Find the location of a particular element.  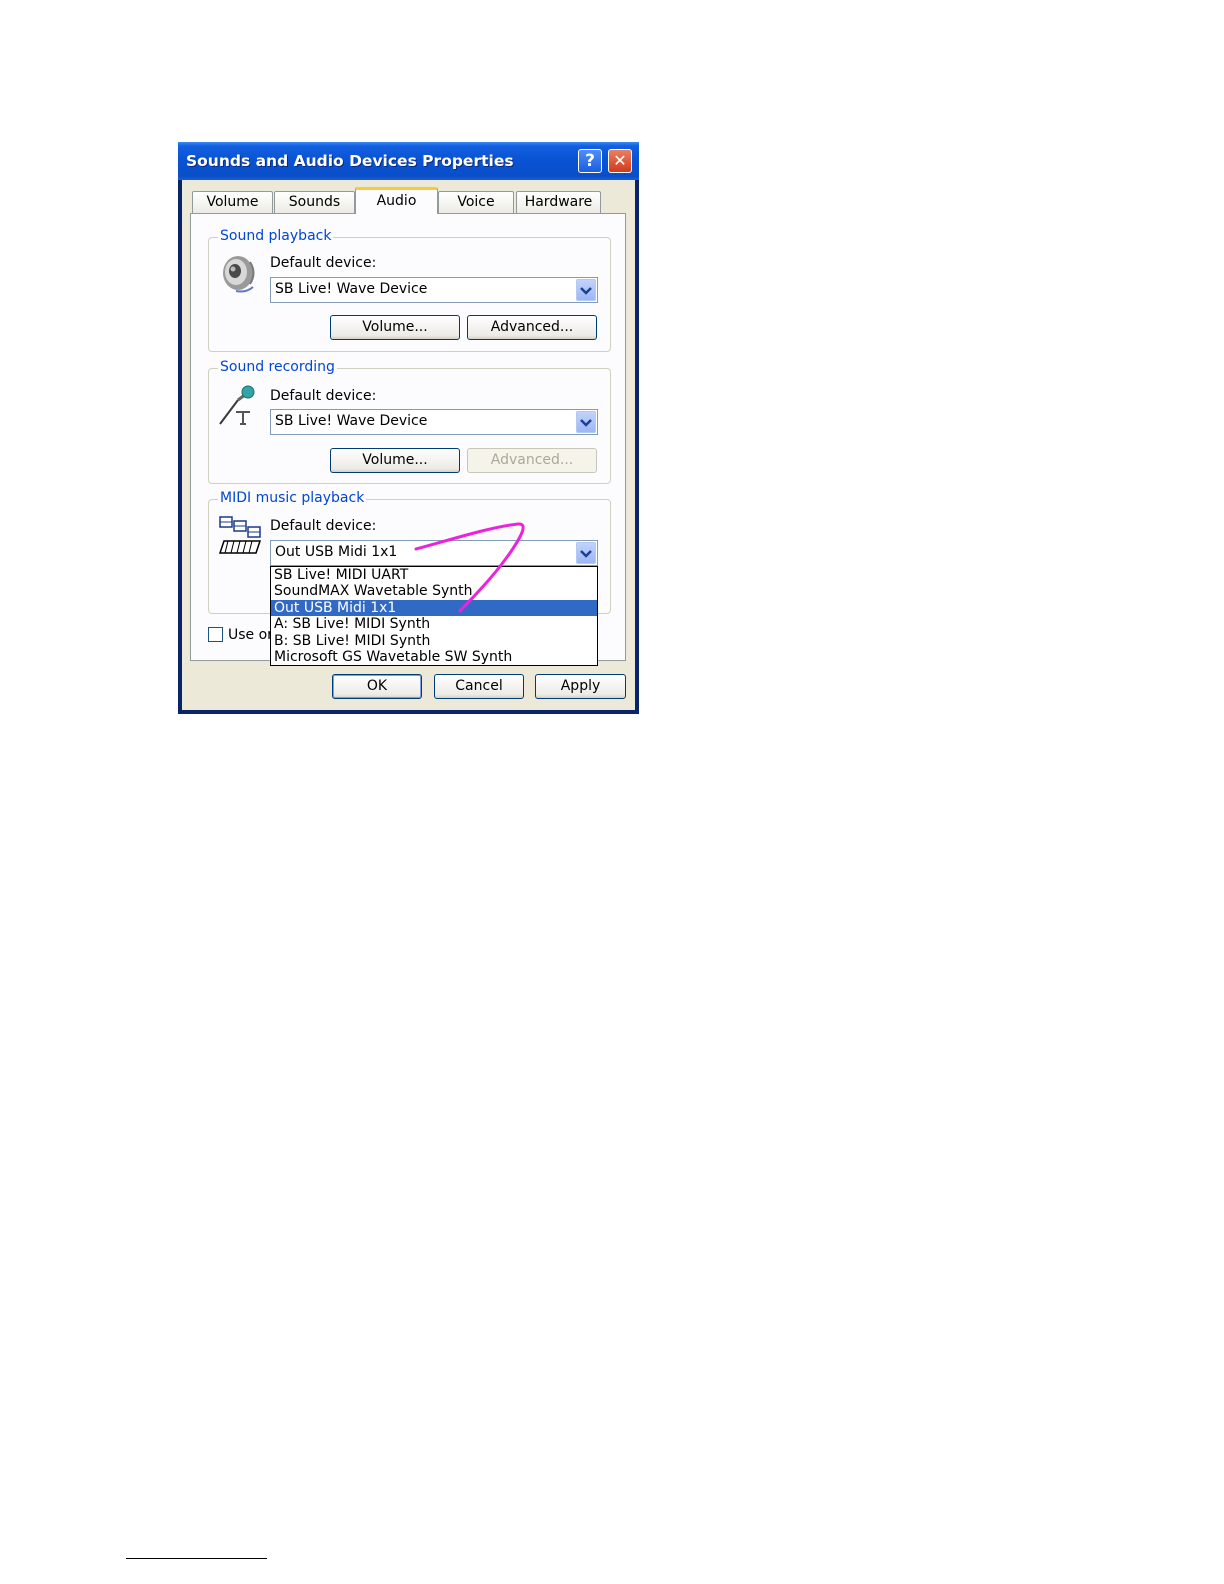

help-button: ? is located at coordinates (590, 161).